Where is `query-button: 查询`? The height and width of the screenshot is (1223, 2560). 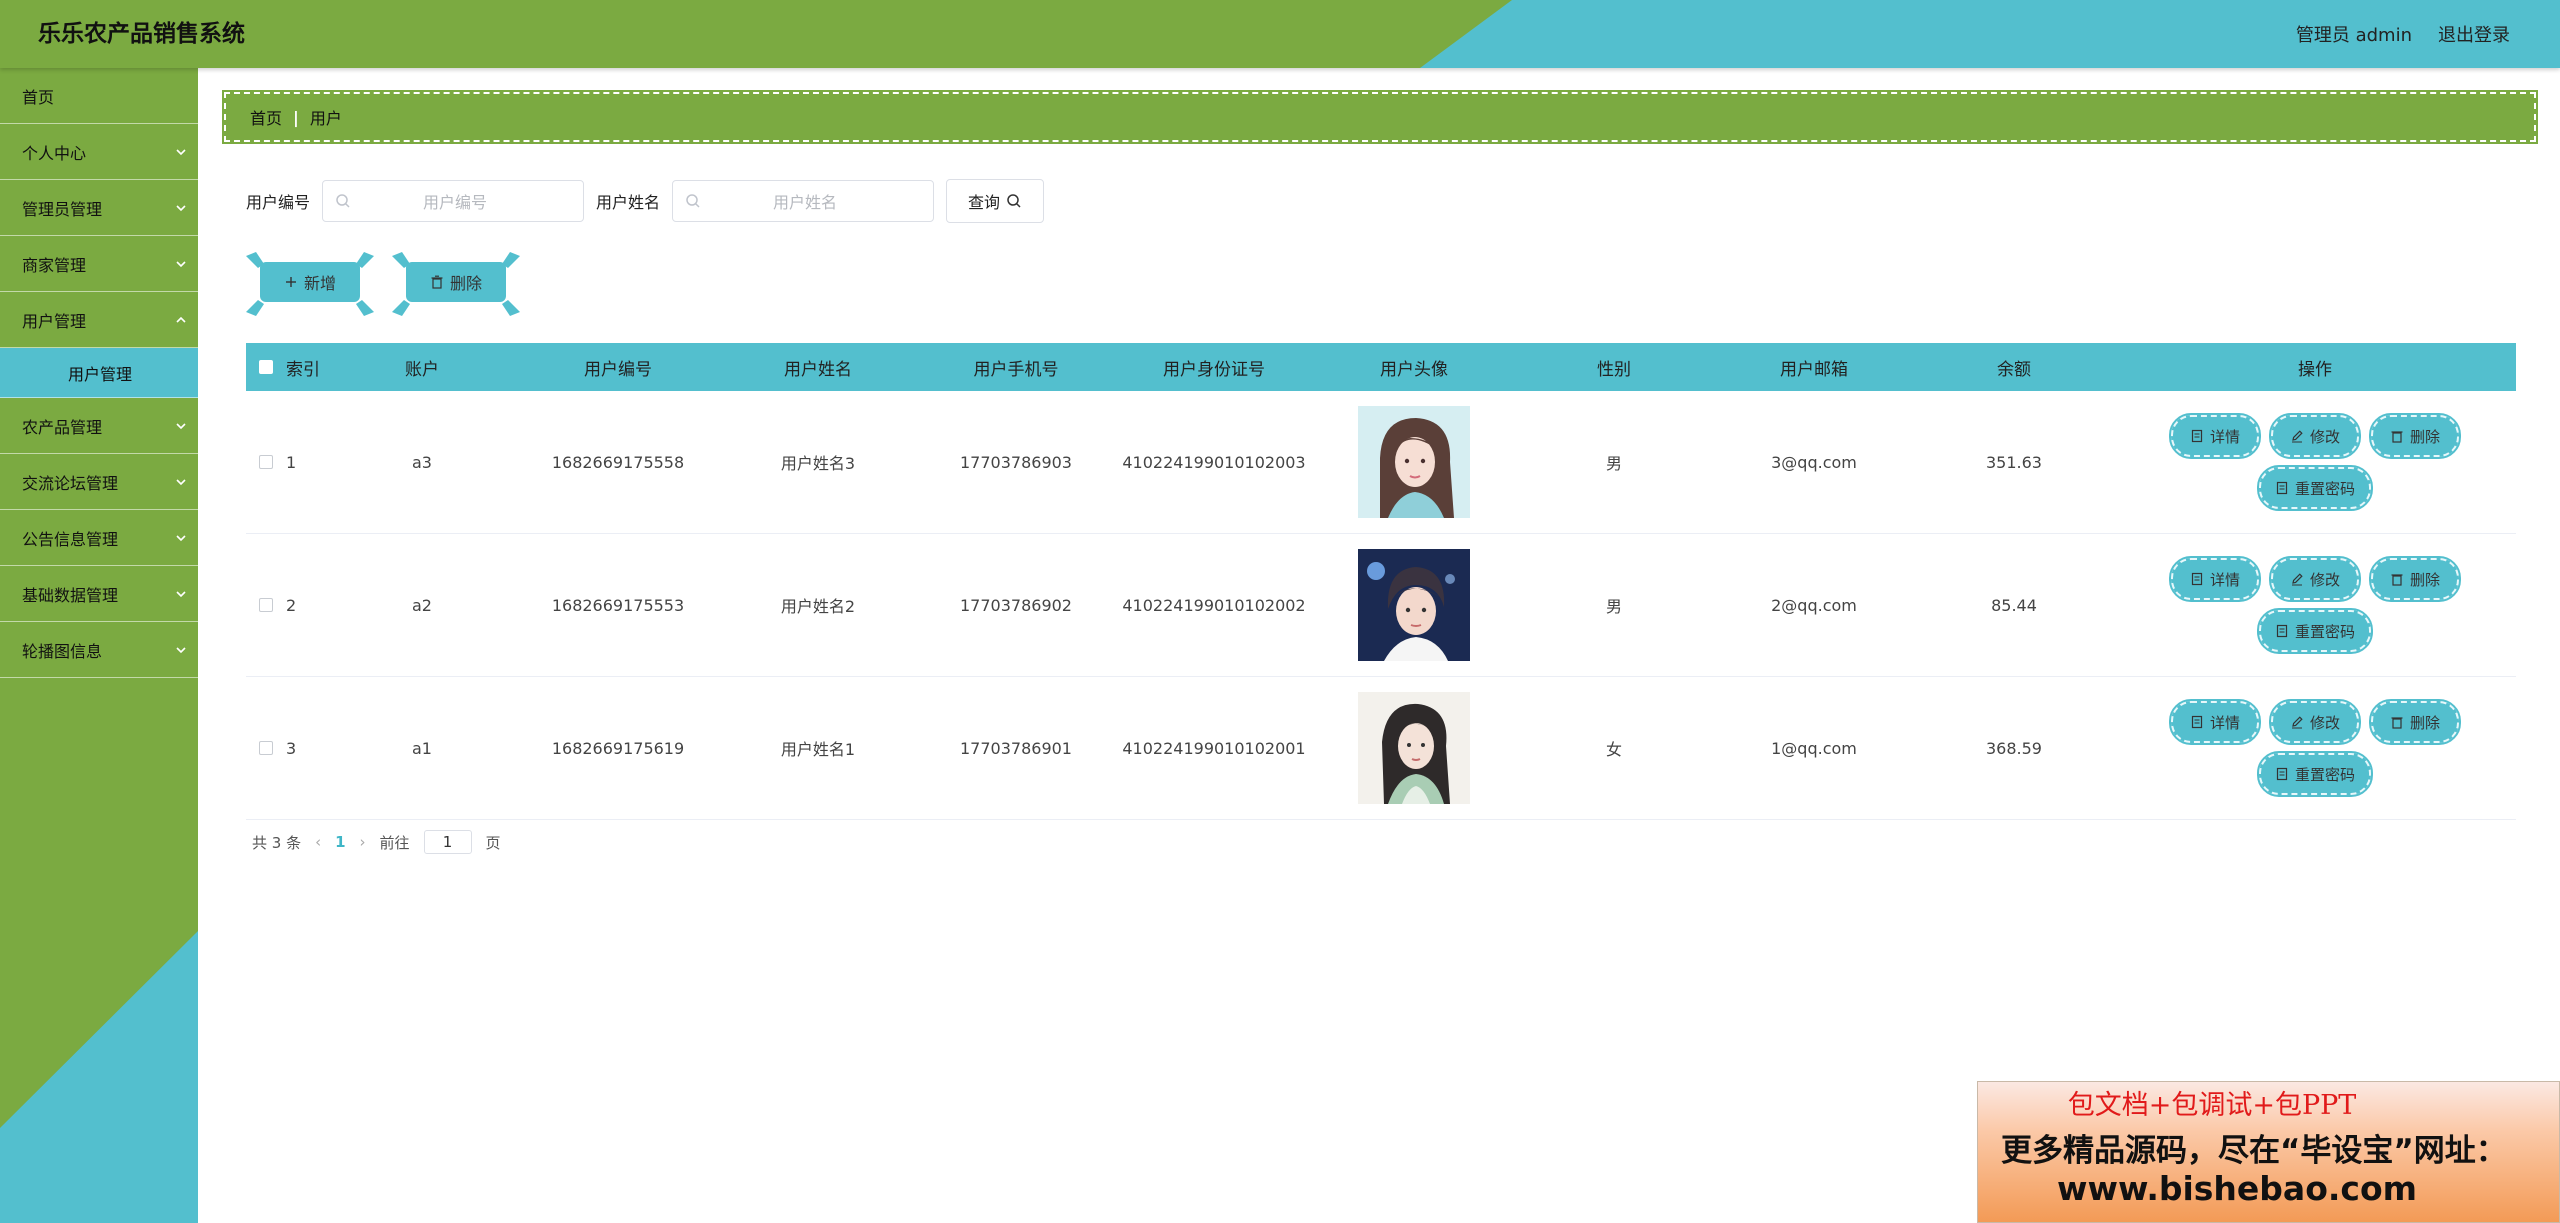 query-button: 查询 is located at coordinates (995, 201).